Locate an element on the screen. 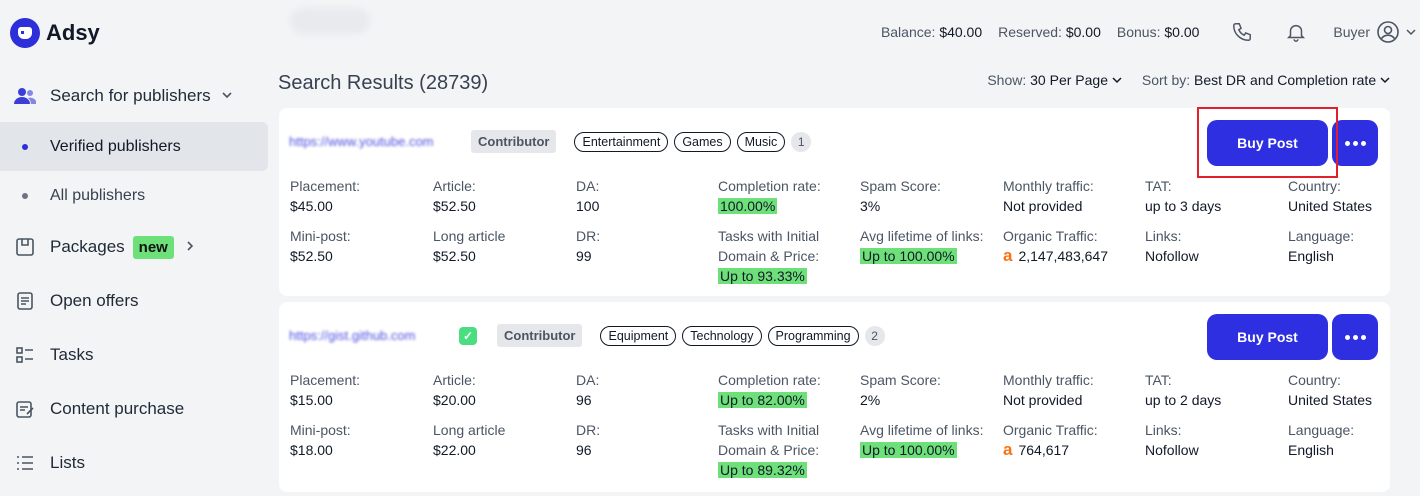  more-tags-count: 1 is located at coordinates (801, 141).